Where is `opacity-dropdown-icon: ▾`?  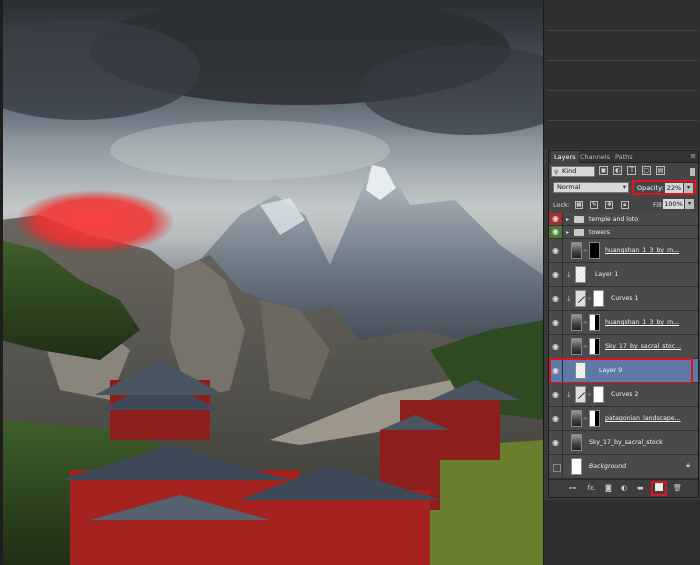
opacity-dropdown-icon: ▾ is located at coordinates (688, 188).